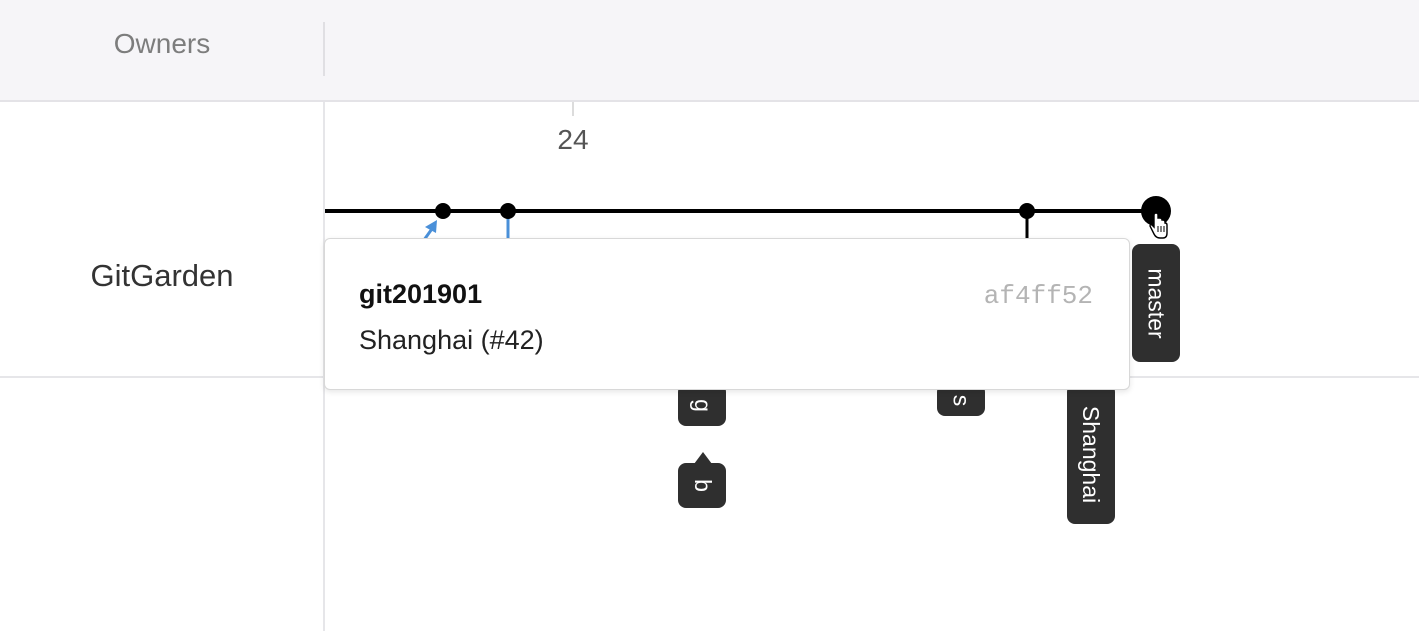  Describe the element at coordinates (1156, 303) in the screenshot. I see `tag-master: master` at that location.